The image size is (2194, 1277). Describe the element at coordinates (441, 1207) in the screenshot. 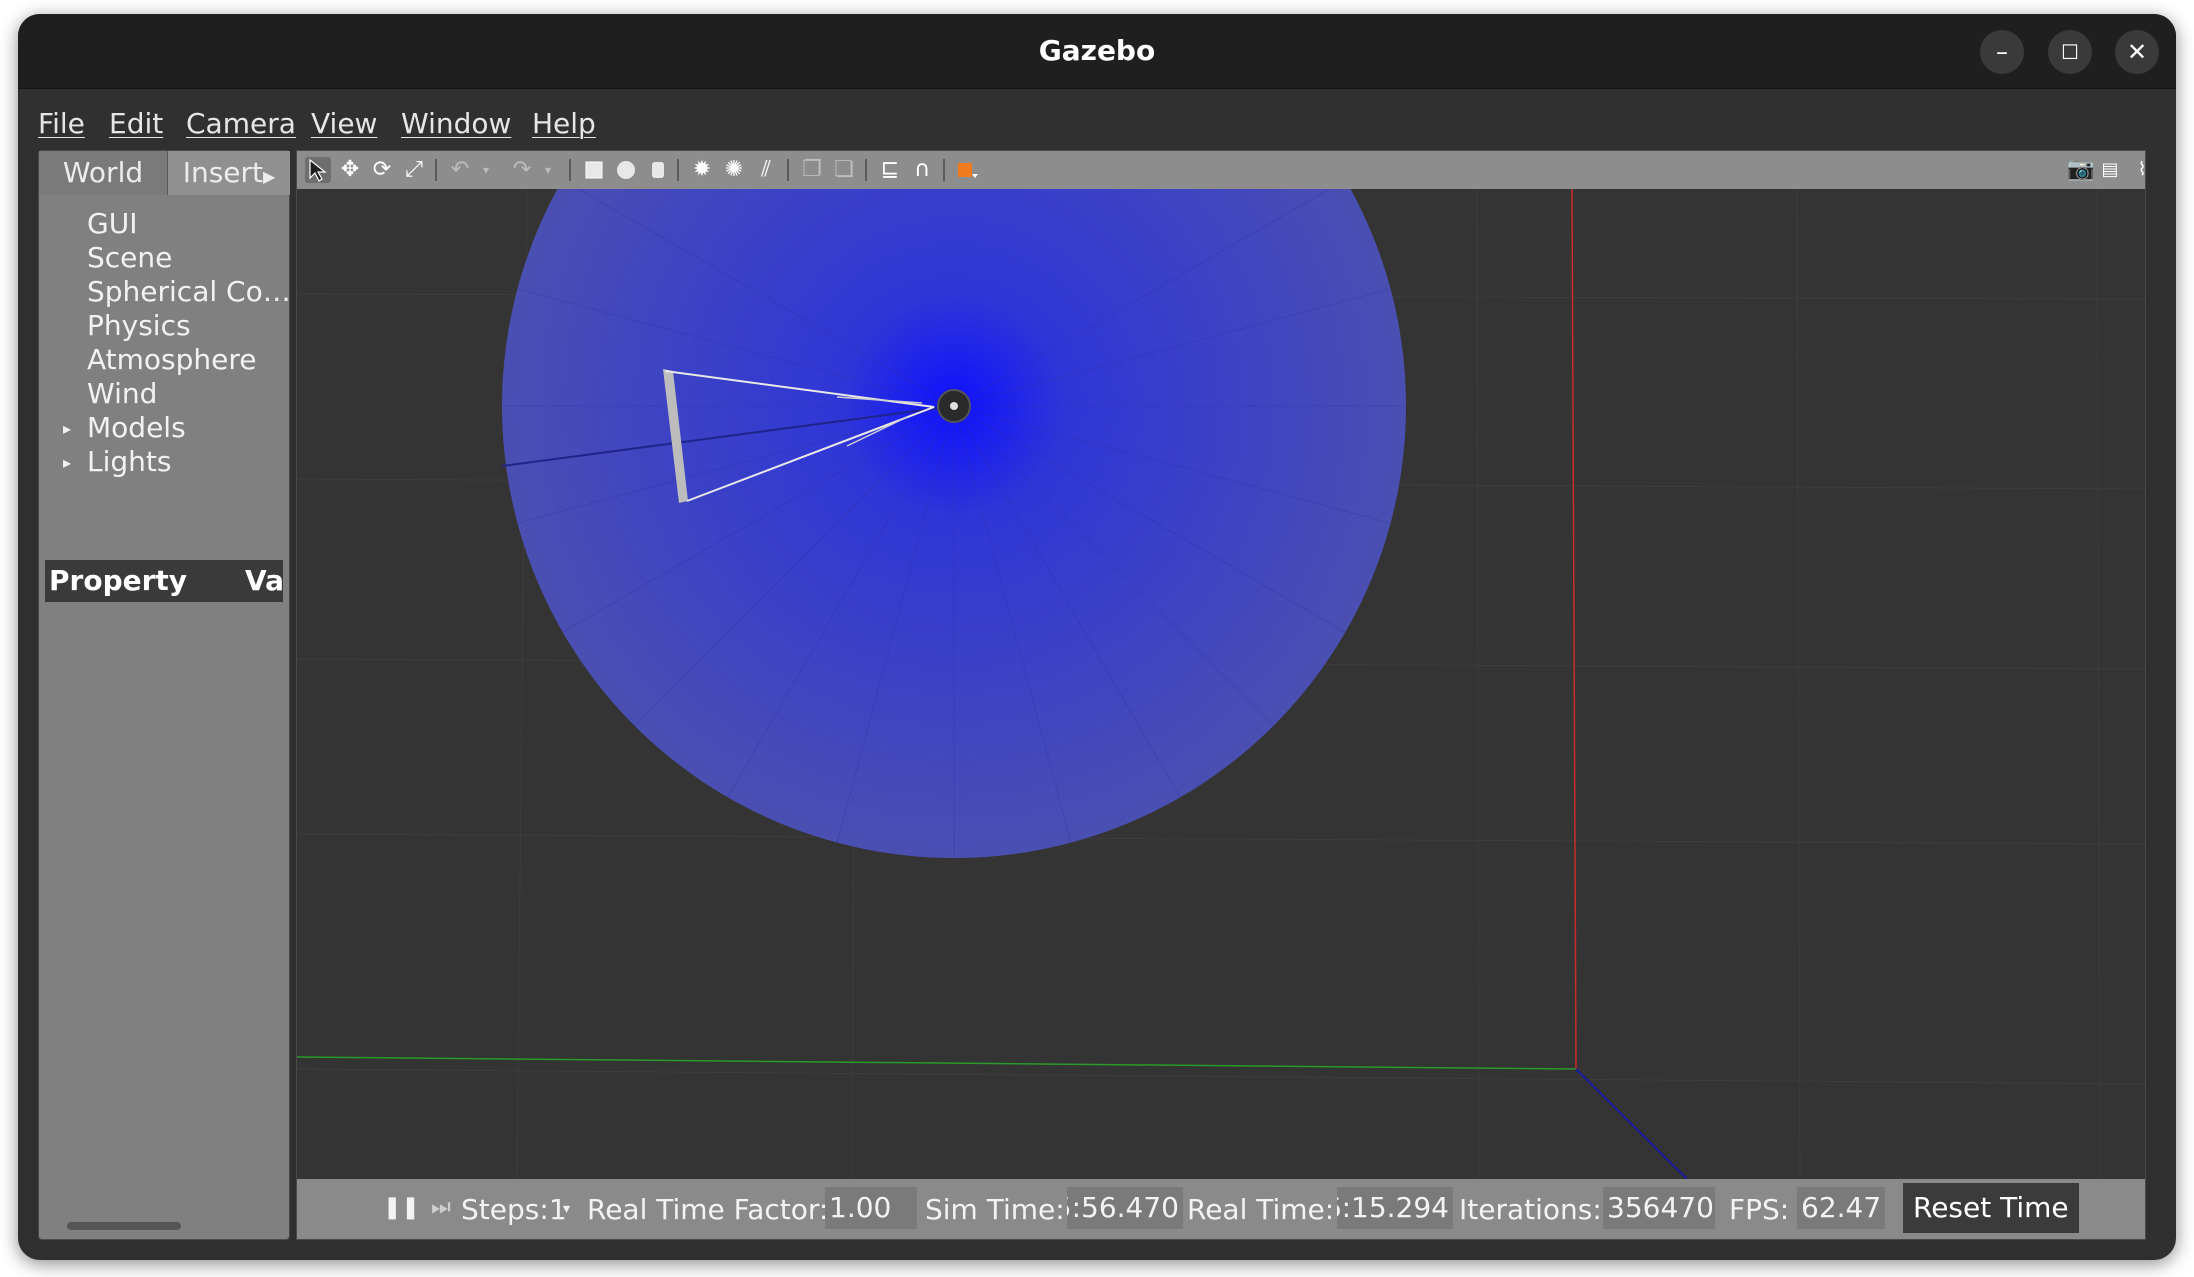

I see `step-icon: ⏭` at that location.